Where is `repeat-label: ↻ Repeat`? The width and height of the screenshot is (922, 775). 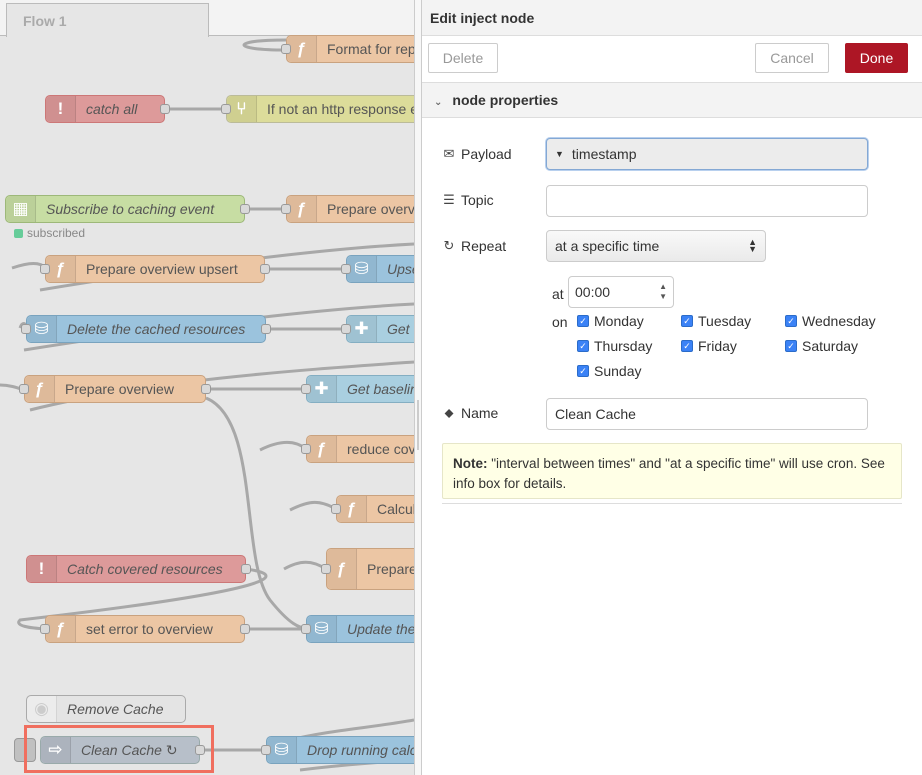 repeat-label: ↻ Repeat is located at coordinates (475, 246).